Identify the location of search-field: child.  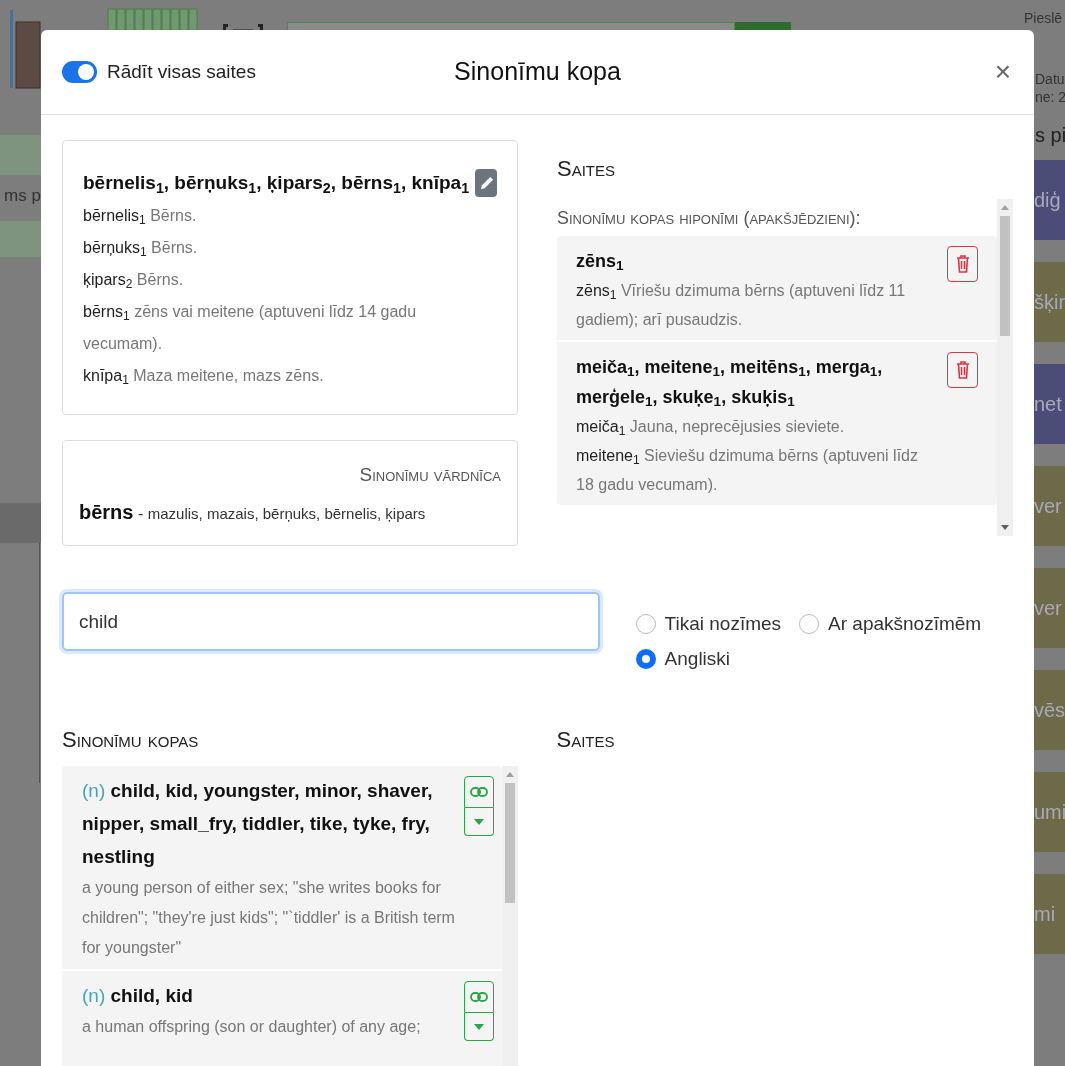
(331, 621).